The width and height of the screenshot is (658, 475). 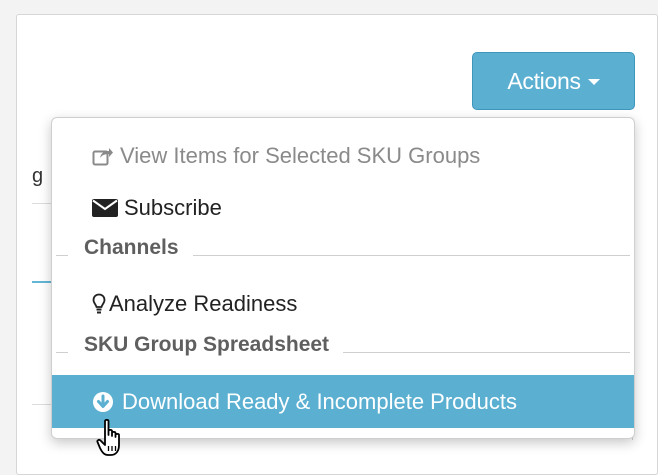 I want to click on actions-dropdown-button: Actions, so click(x=553, y=81).